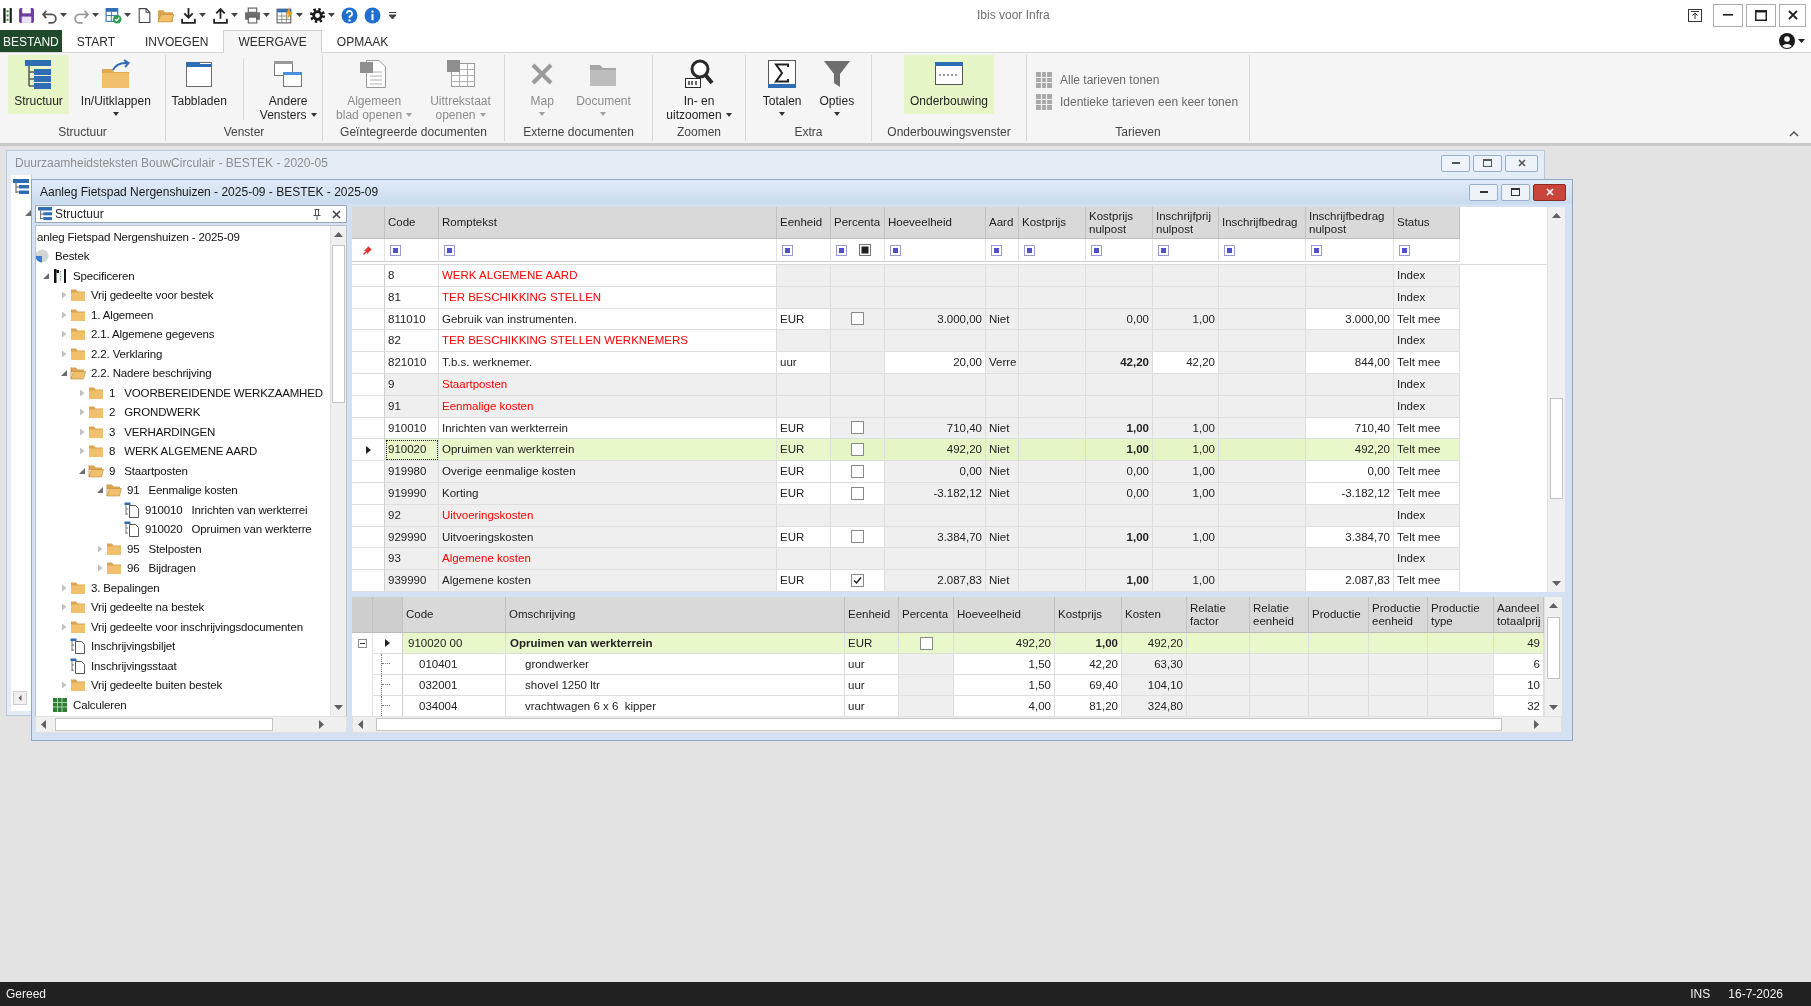 The image size is (1811, 1006). What do you see at coordinates (906, 406) in the screenshot?
I see `table-row: 91 Eenmalige kosten Index` at bounding box center [906, 406].